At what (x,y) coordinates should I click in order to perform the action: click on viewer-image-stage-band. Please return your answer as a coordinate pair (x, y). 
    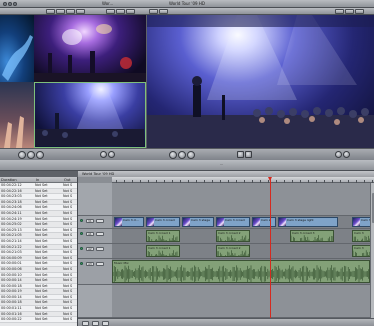
    Looking at the image, I should click on (90, 48).